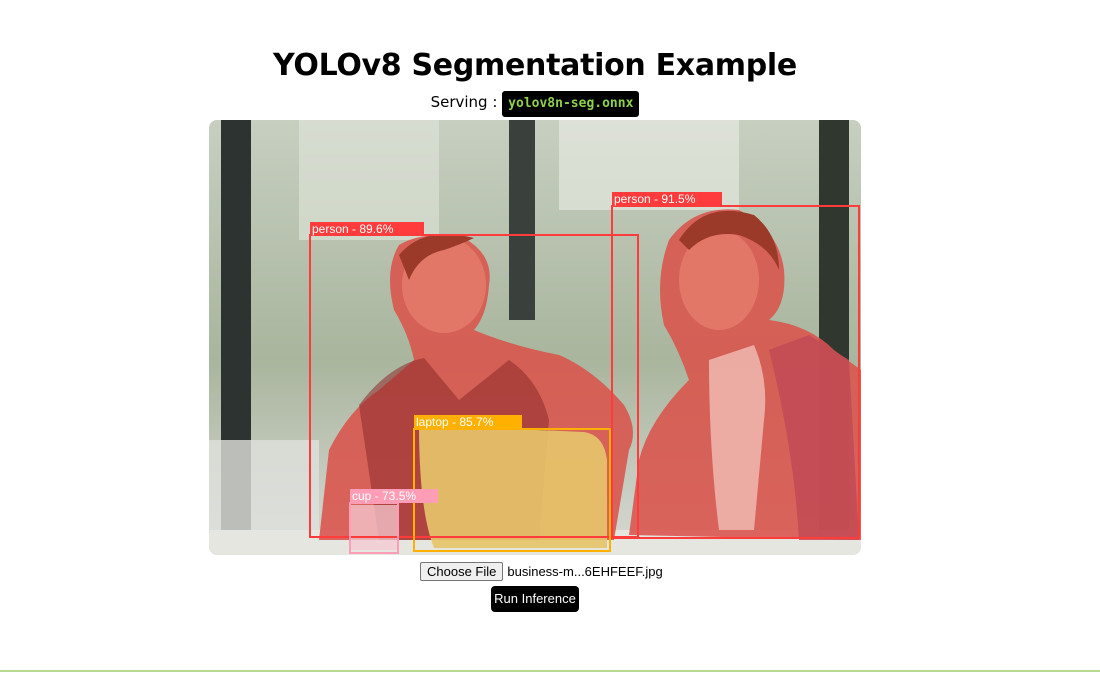  I want to click on detection-label: laptop - 85.7%, so click(455, 422).